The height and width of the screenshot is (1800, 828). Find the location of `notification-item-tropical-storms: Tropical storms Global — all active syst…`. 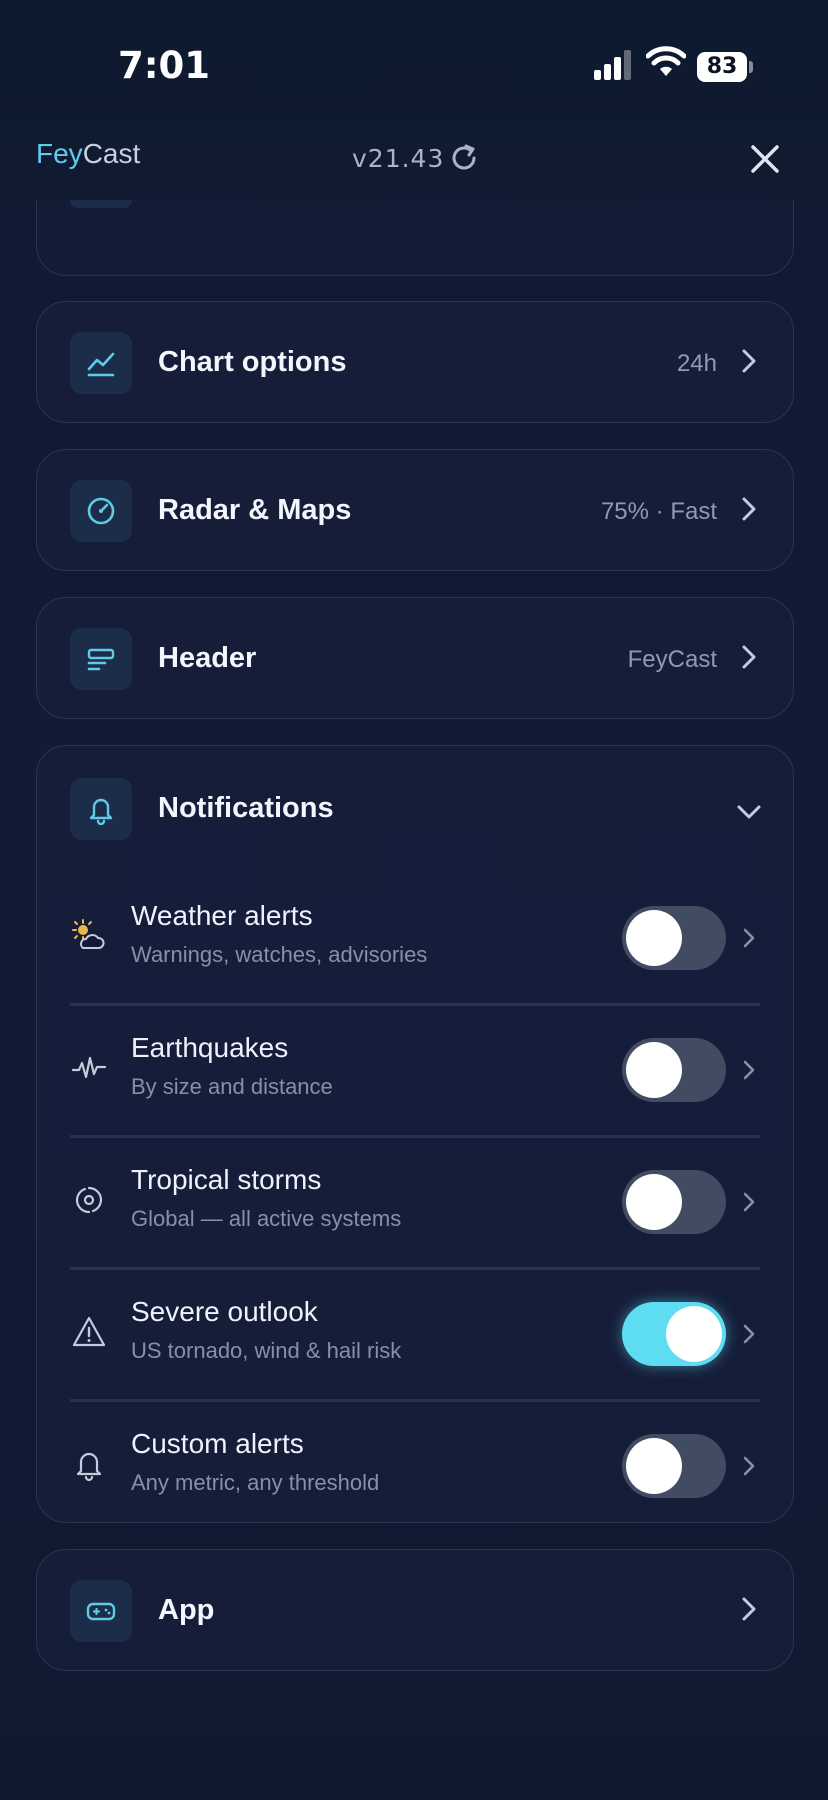

notification-item-tropical-storms: Tropical storms Global — all active syst… is located at coordinates (415, 1204).